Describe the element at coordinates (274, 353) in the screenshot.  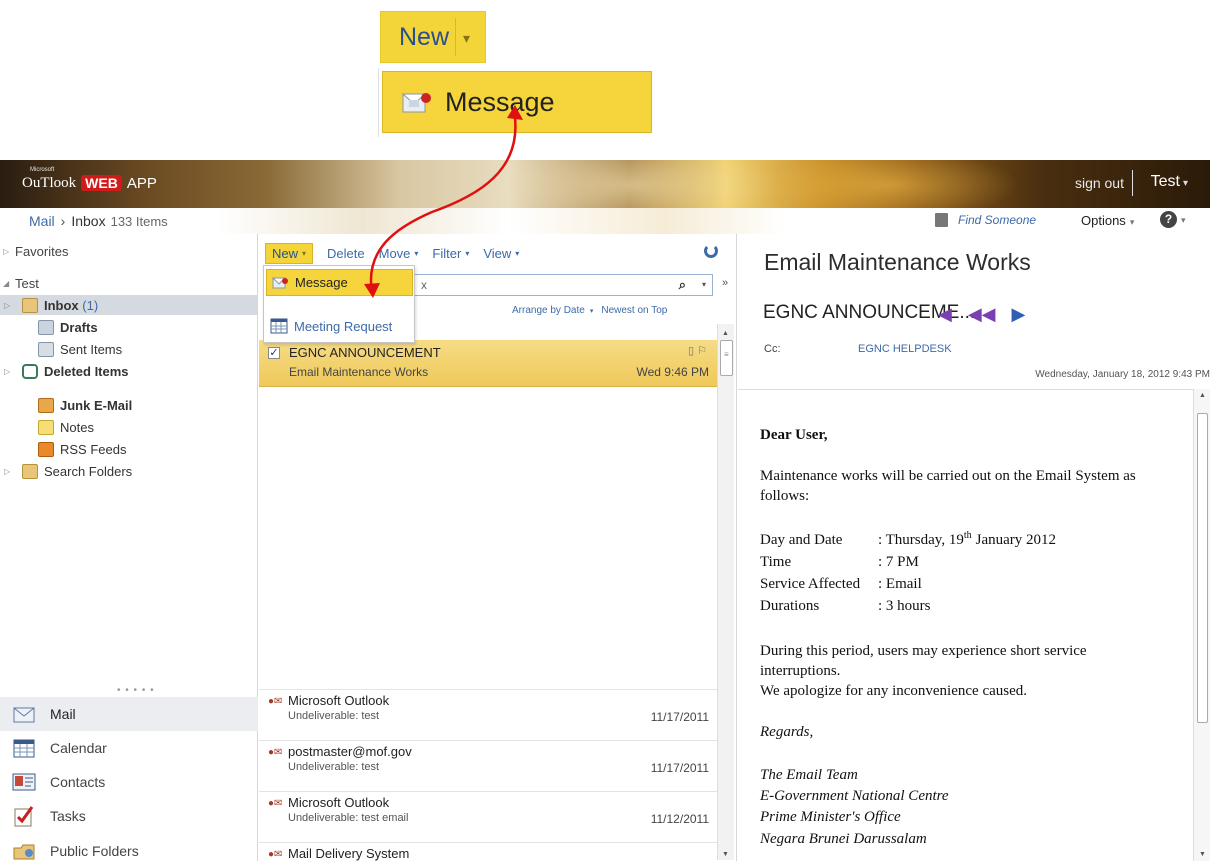
I see `select-checkbox: ✓` at that location.